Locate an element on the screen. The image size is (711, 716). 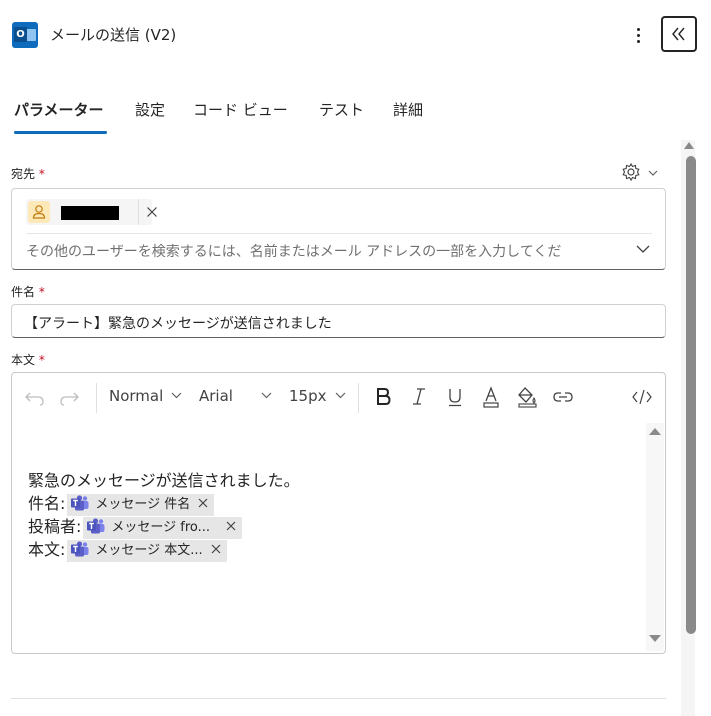
rich-text-toolbar: Normal Arial 15px is located at coordinates (338, 397).